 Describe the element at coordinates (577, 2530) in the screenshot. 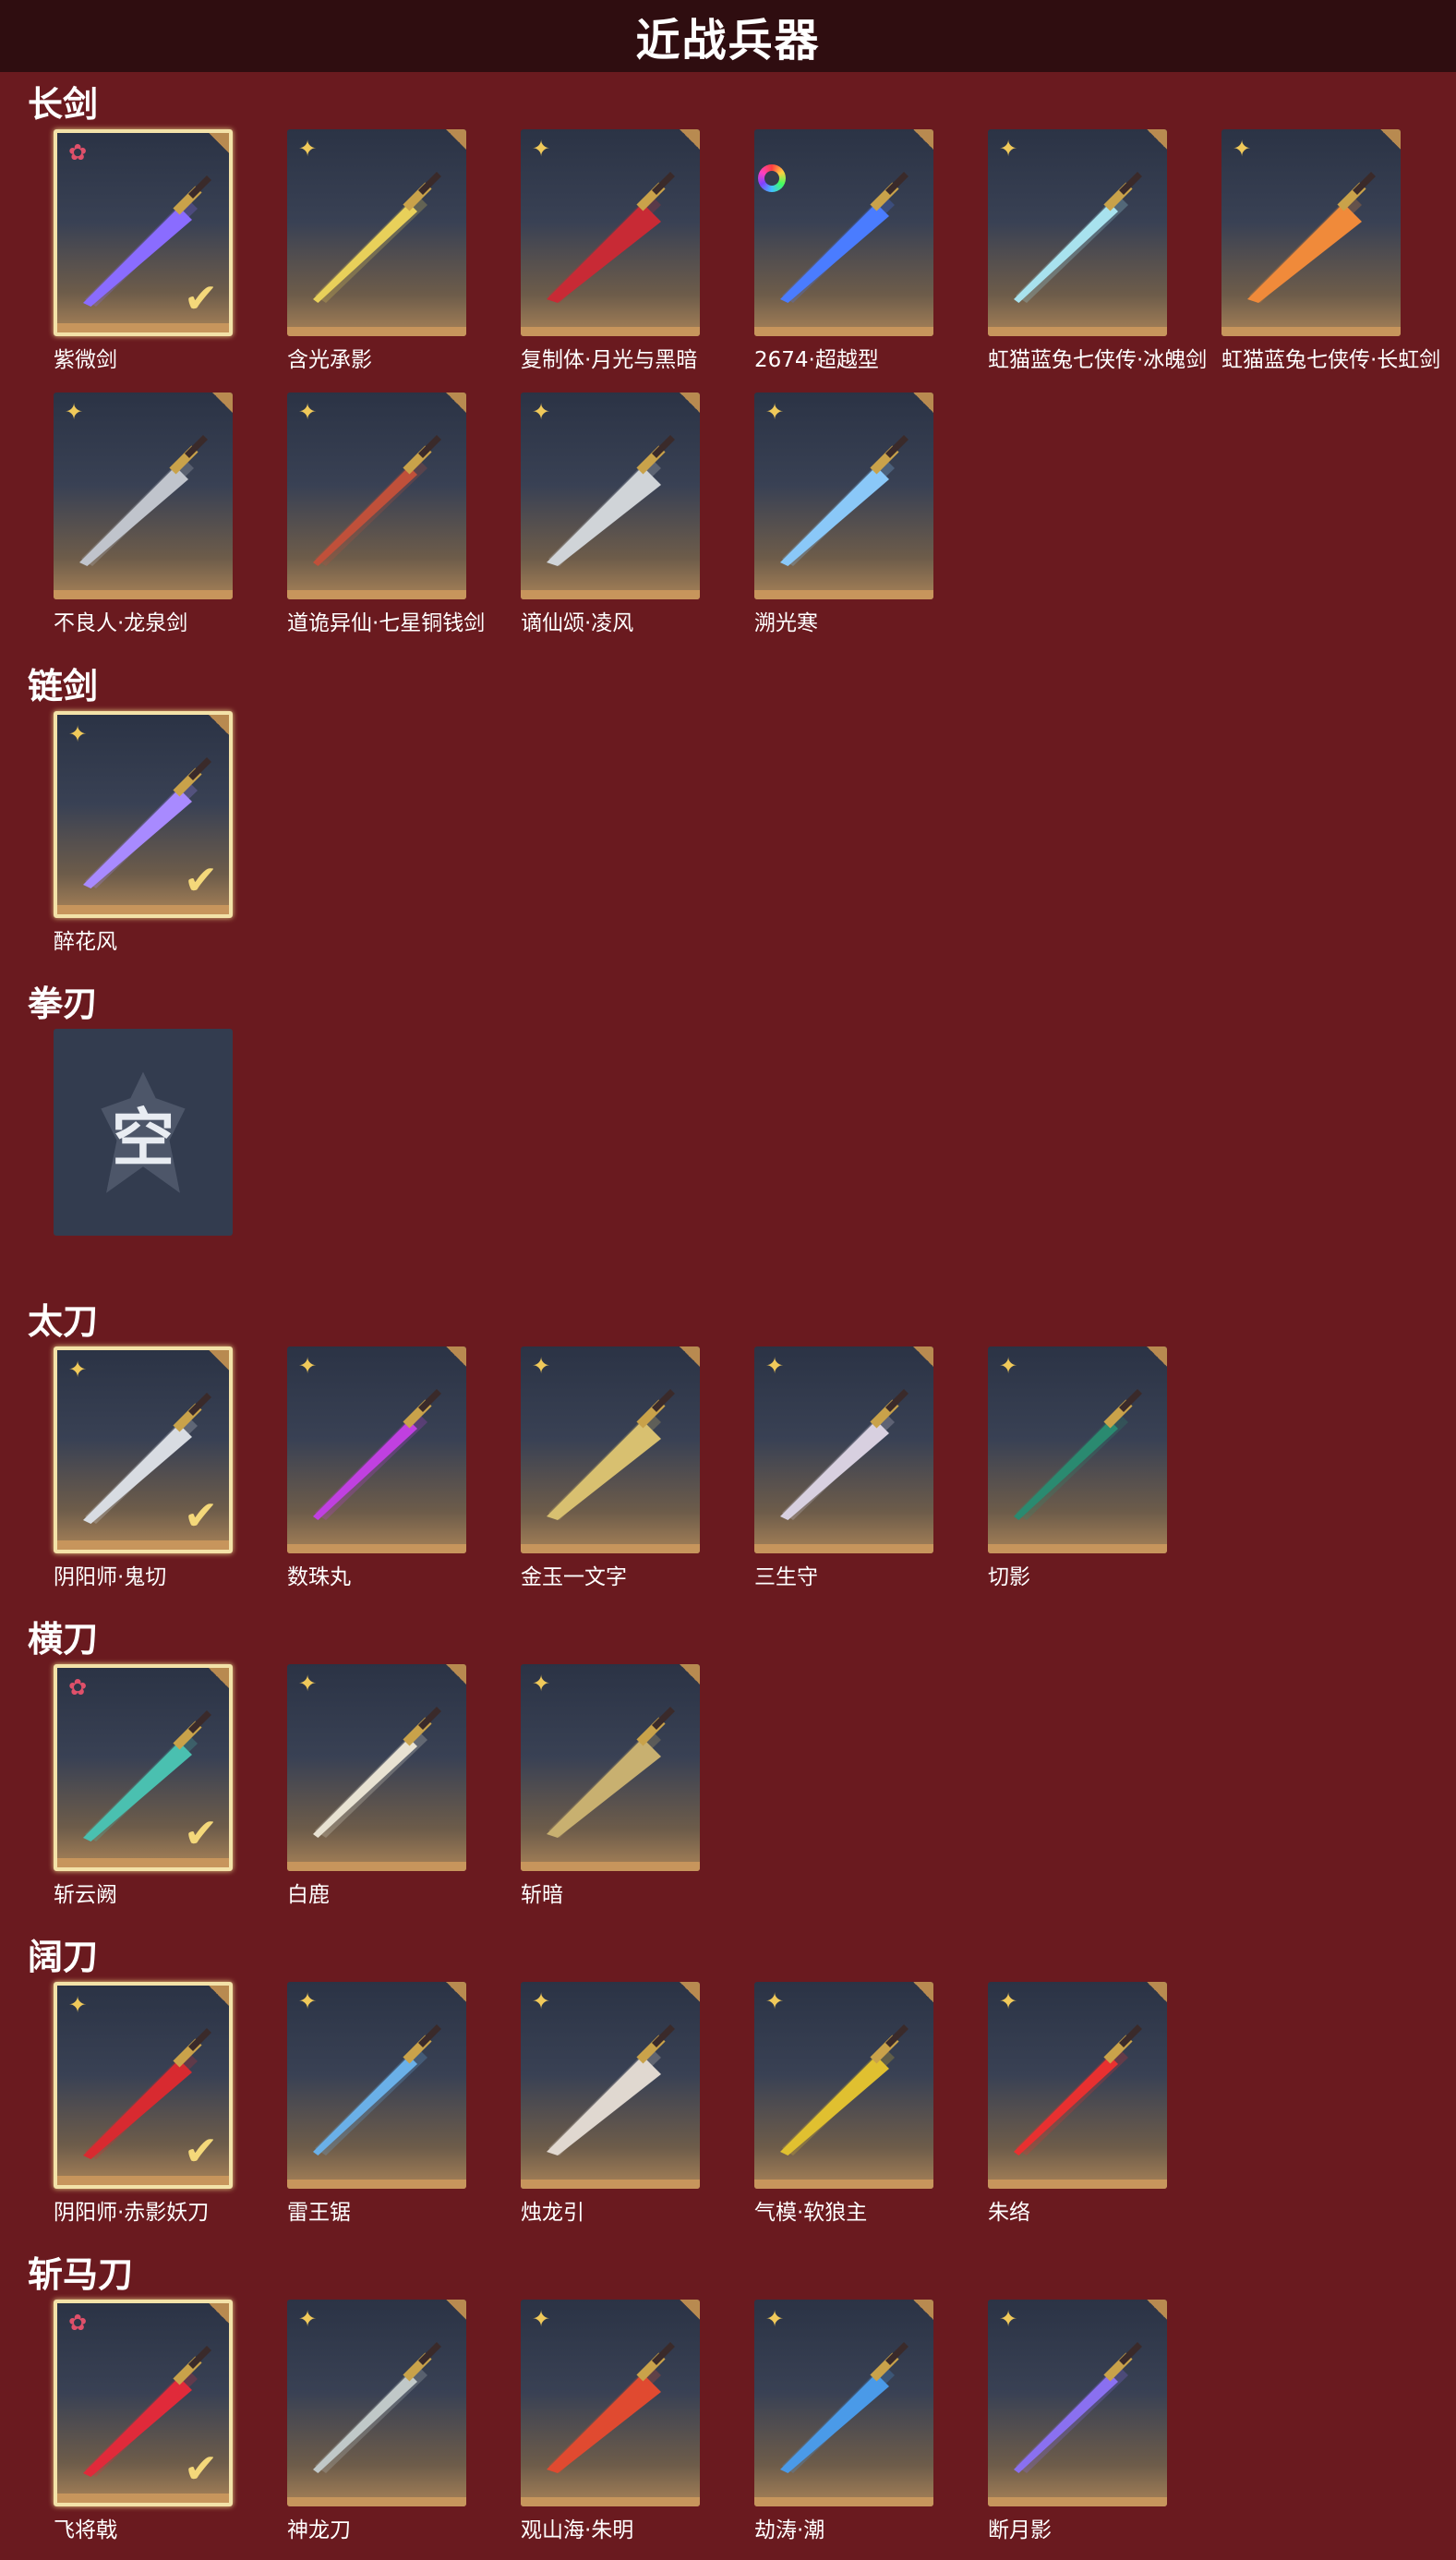

I see `weapon-name: 观山海·朱明` at that location.